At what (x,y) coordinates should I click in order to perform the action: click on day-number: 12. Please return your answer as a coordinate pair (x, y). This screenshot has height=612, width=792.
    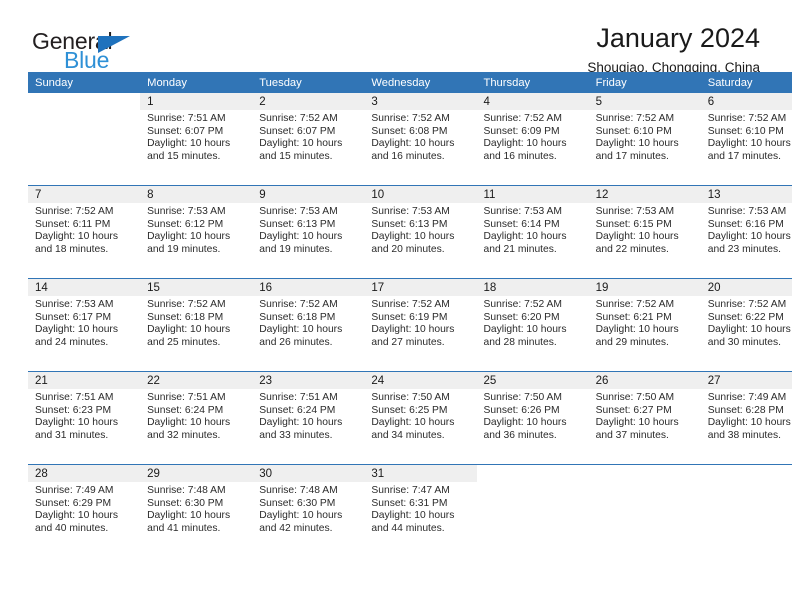
    Looking at the image, I should click on (644, 194).